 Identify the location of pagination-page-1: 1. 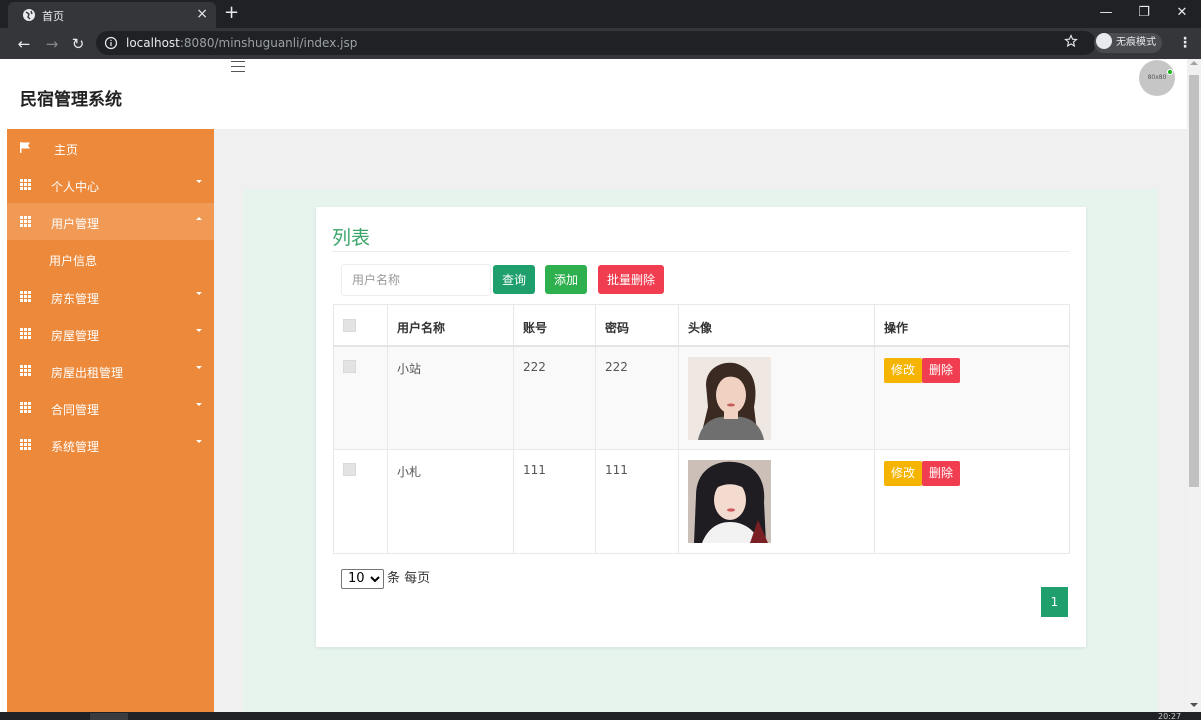
(1054, 602).